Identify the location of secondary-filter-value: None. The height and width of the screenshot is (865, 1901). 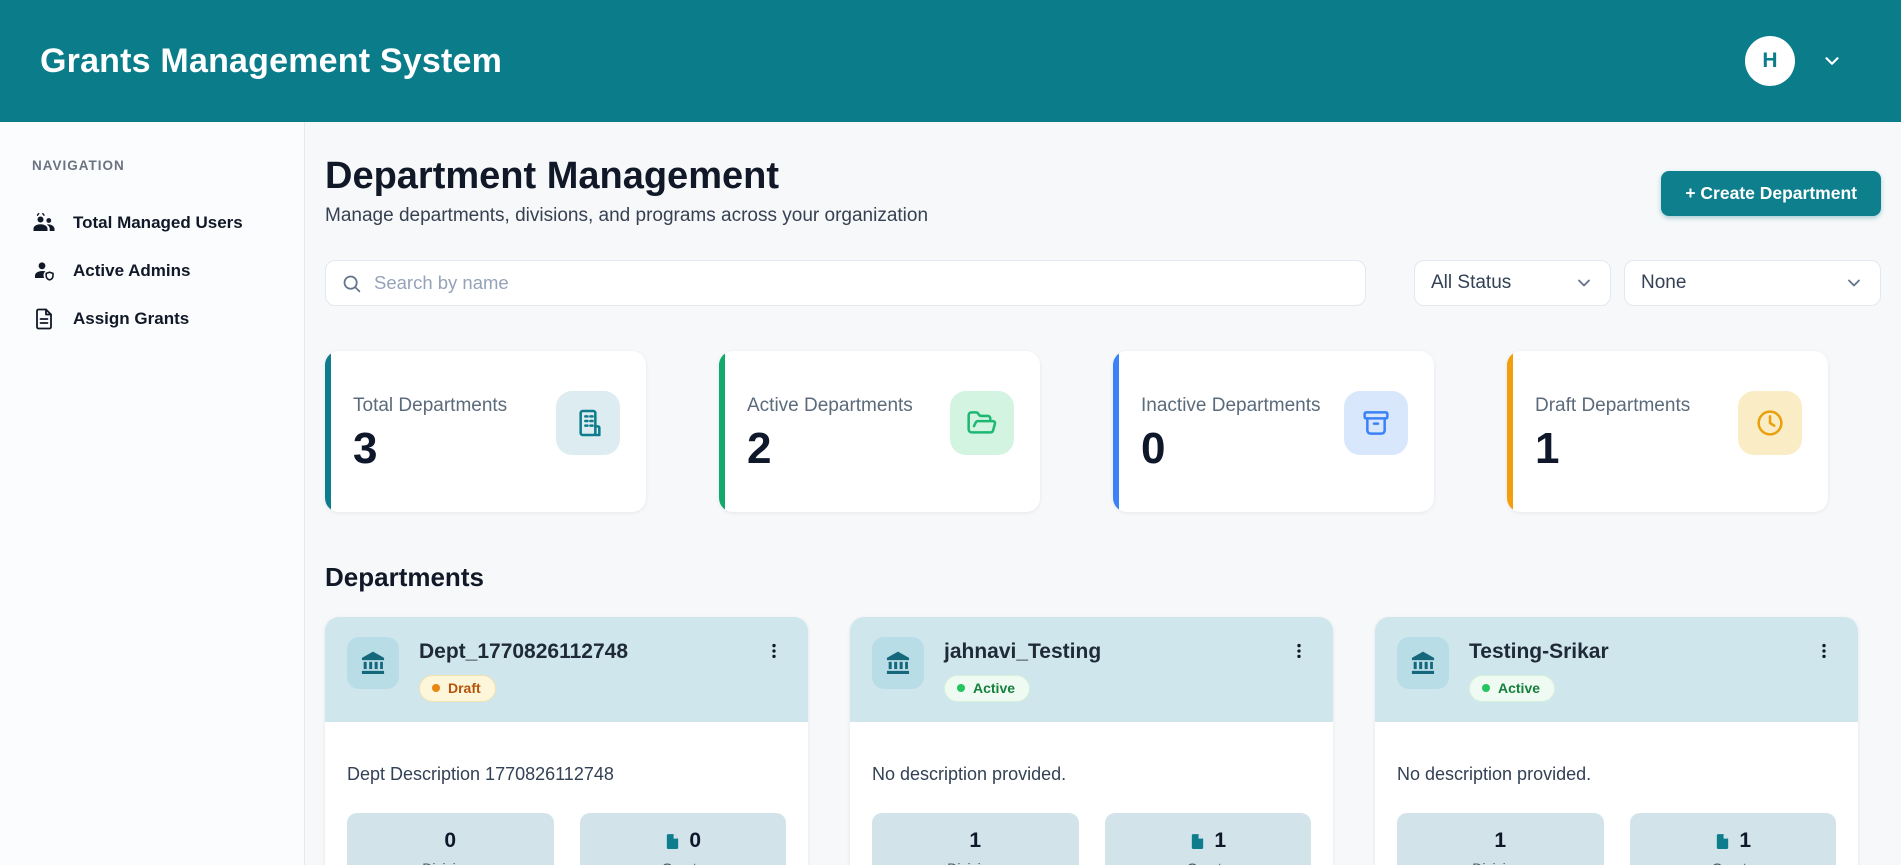
(1664, 282).